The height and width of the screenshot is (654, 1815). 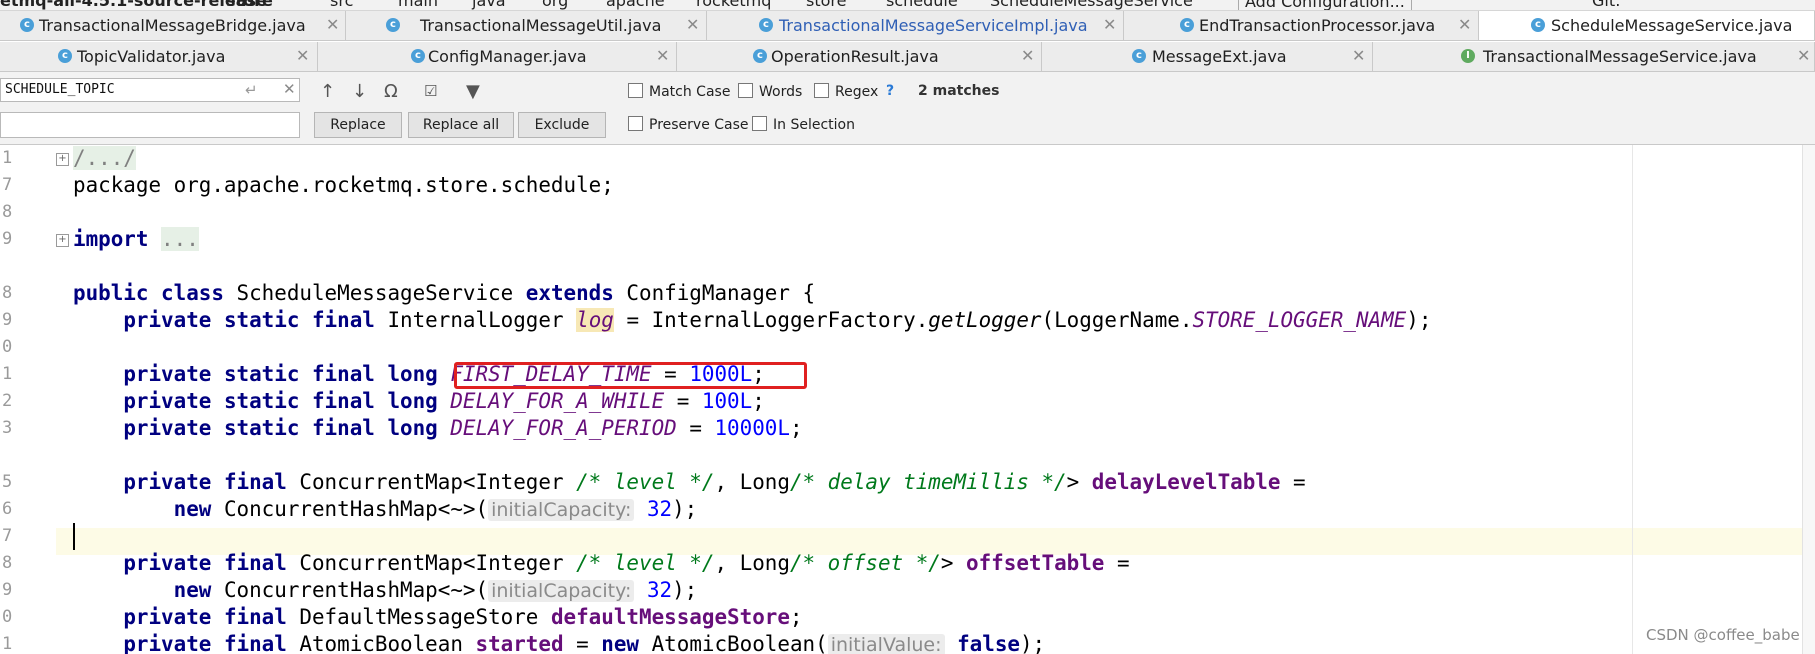 I want to click on regex-checkbox: Regex, so click(x=846, y=91).